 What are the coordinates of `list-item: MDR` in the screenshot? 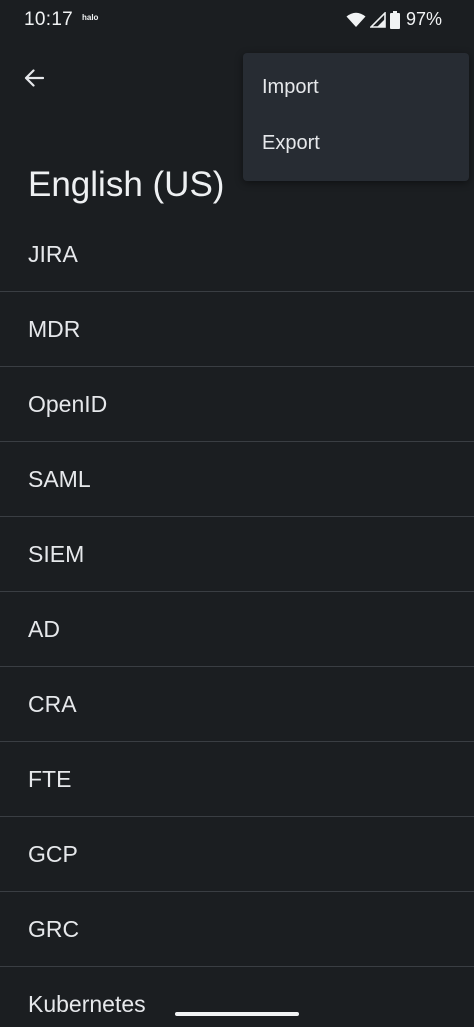 It's located at (237, 329).